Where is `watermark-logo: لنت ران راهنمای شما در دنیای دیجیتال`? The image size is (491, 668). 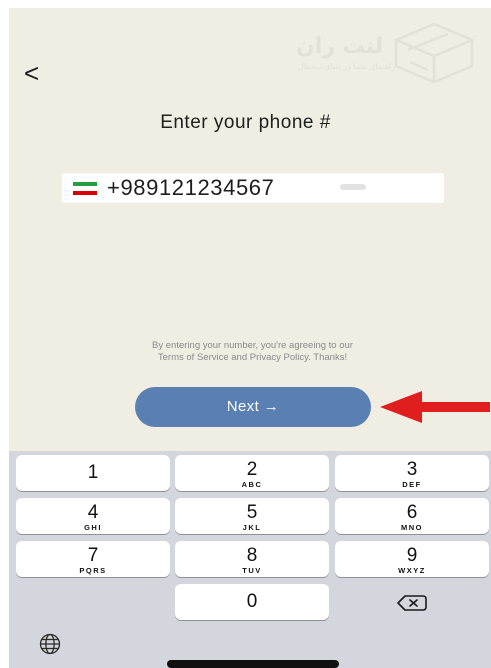
watermark-logo: لنت ران راهنمای شما در دنیای دیجیتال is located at coordinates (385, 53).